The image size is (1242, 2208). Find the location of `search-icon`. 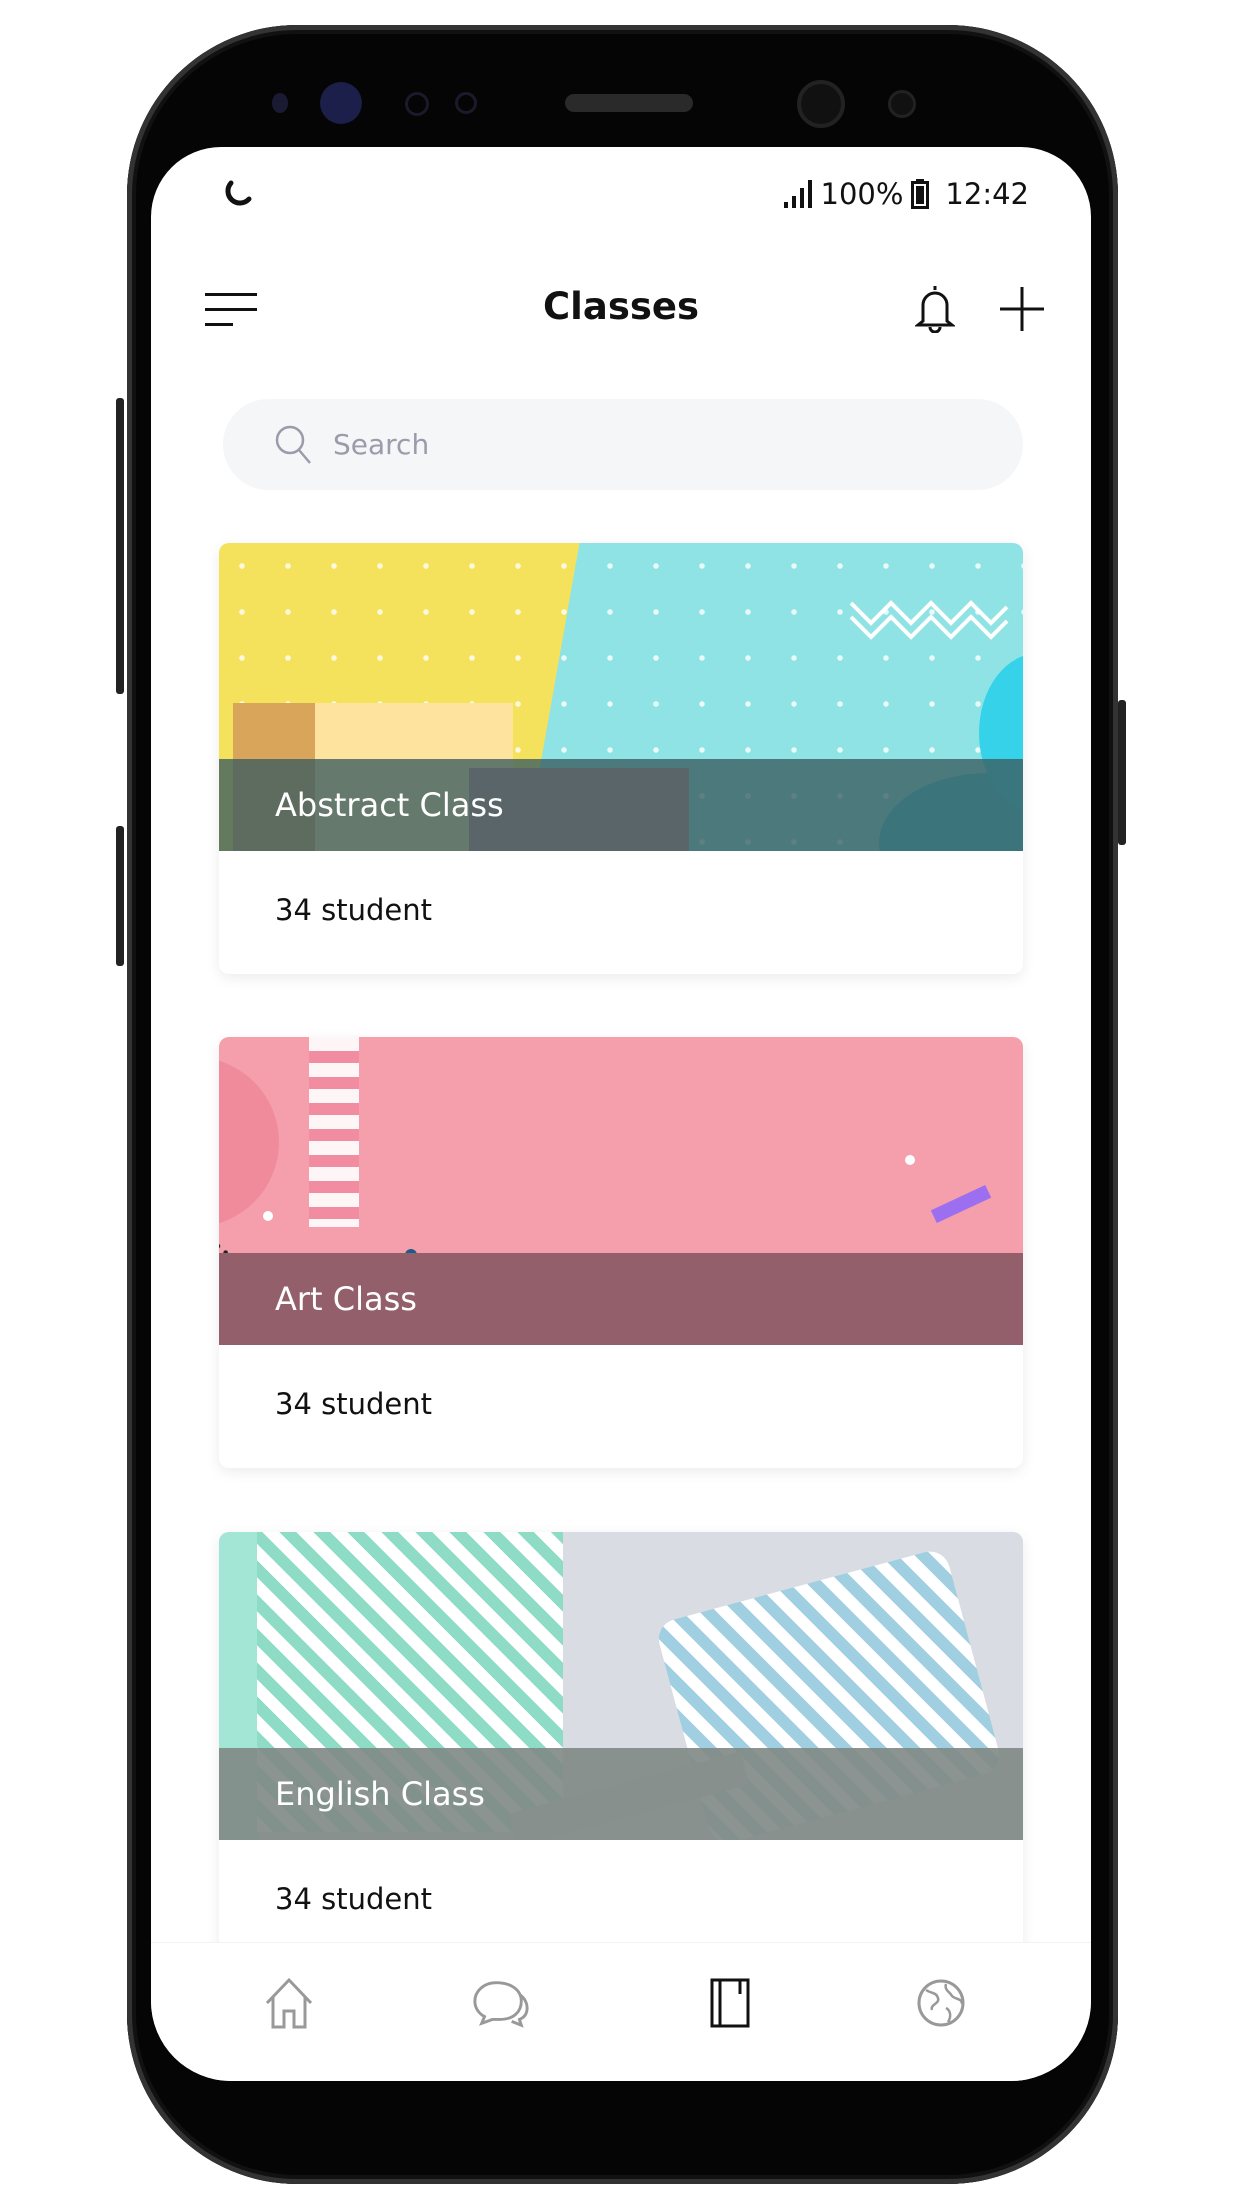

search-icon is located at coordinates (293, 444).